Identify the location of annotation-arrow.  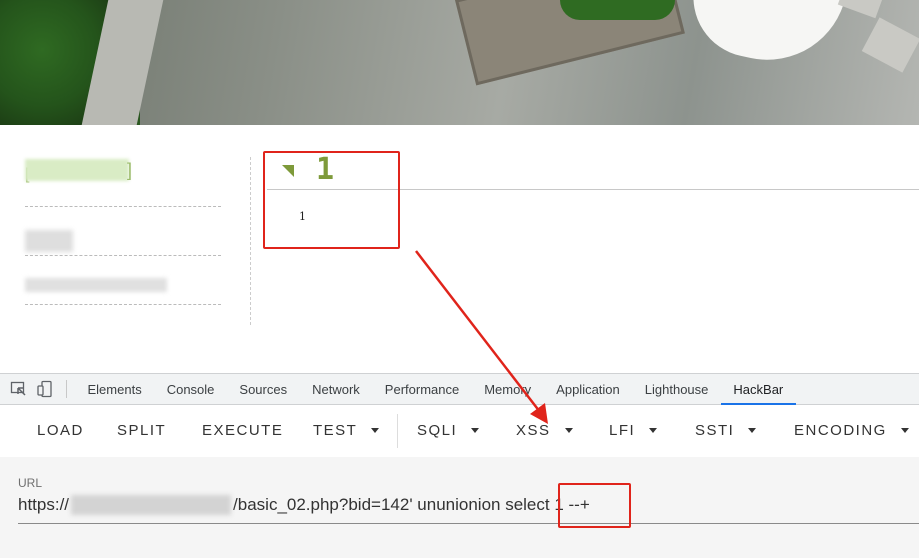
(481, 337).